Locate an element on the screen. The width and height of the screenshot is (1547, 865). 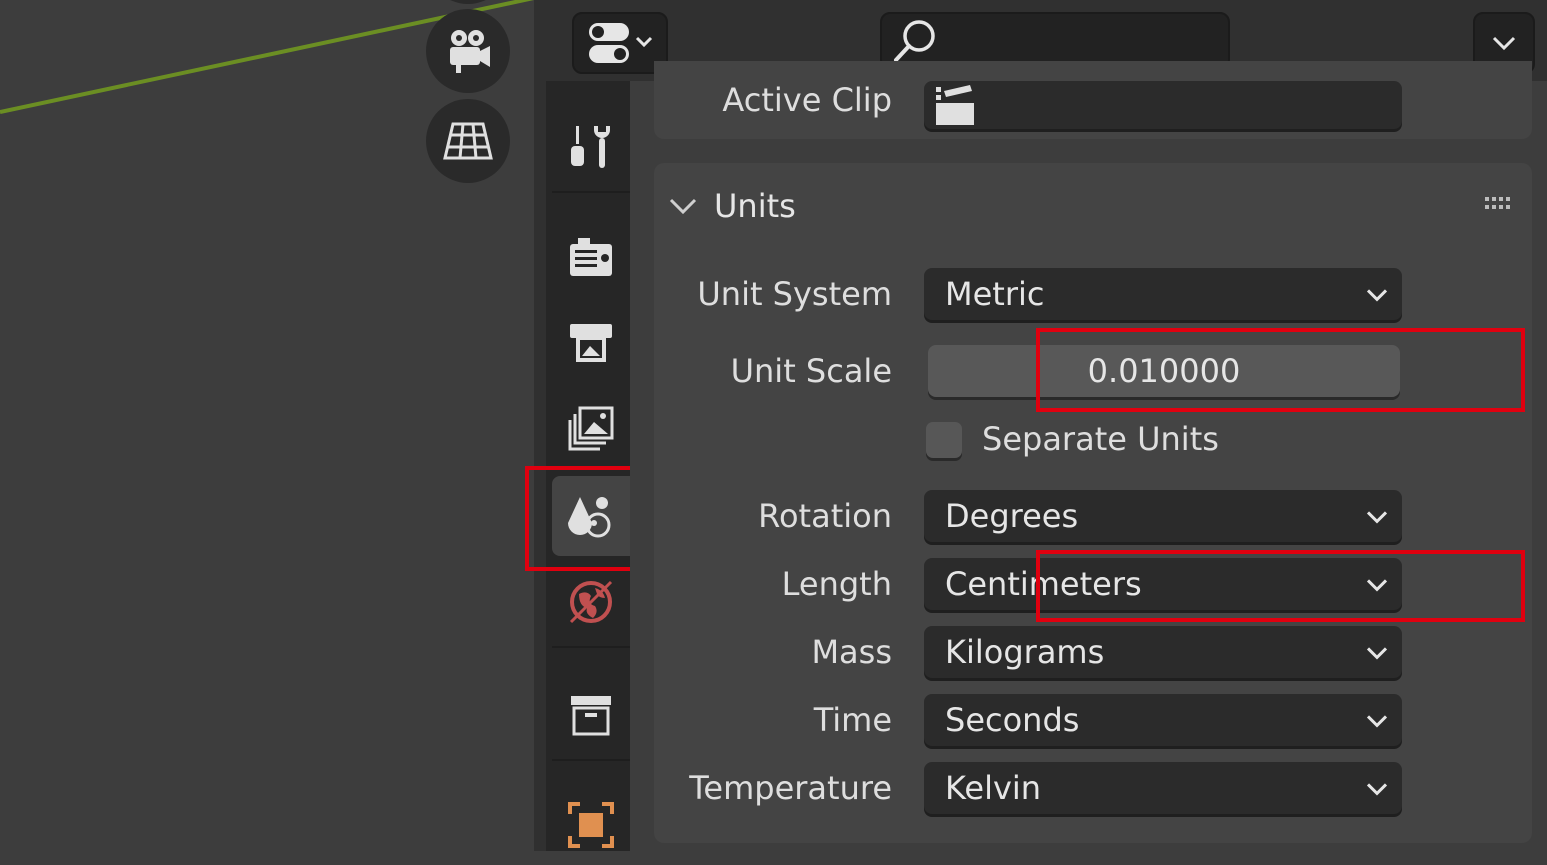
grid-icon is located at coordinates (468, 141).